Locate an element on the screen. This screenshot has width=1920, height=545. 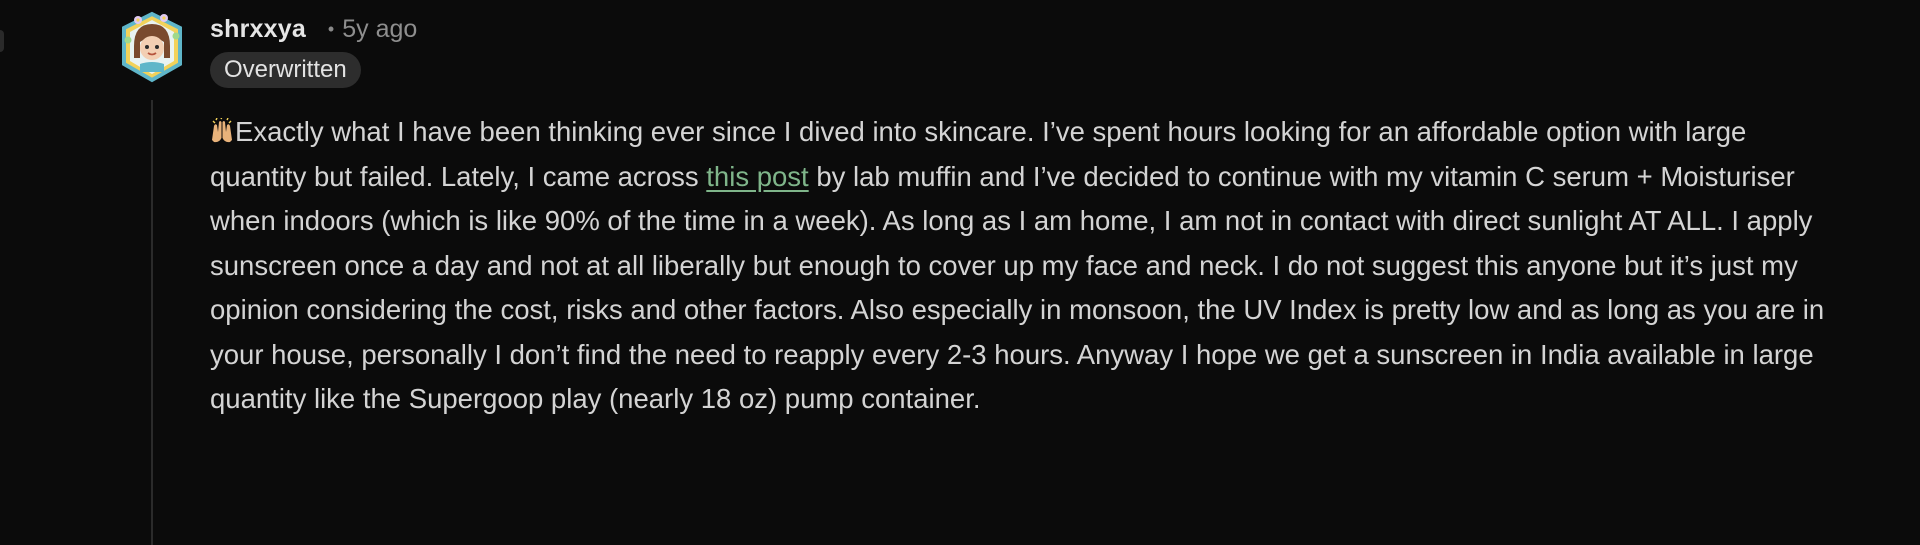
snoo-avatar-icon is located at coordinates (152, 47).